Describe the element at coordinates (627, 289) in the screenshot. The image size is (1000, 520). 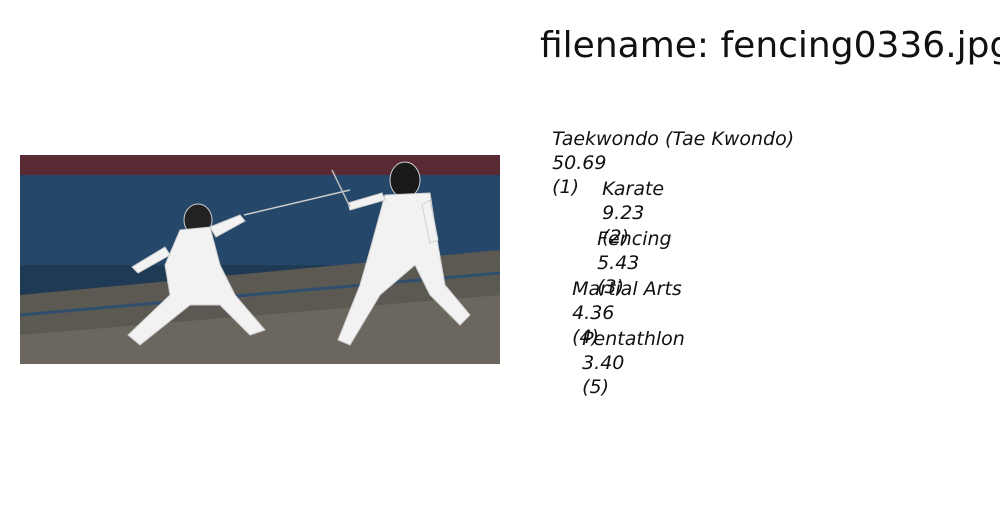
I see `prediction-label: Martial Arts` at that location.